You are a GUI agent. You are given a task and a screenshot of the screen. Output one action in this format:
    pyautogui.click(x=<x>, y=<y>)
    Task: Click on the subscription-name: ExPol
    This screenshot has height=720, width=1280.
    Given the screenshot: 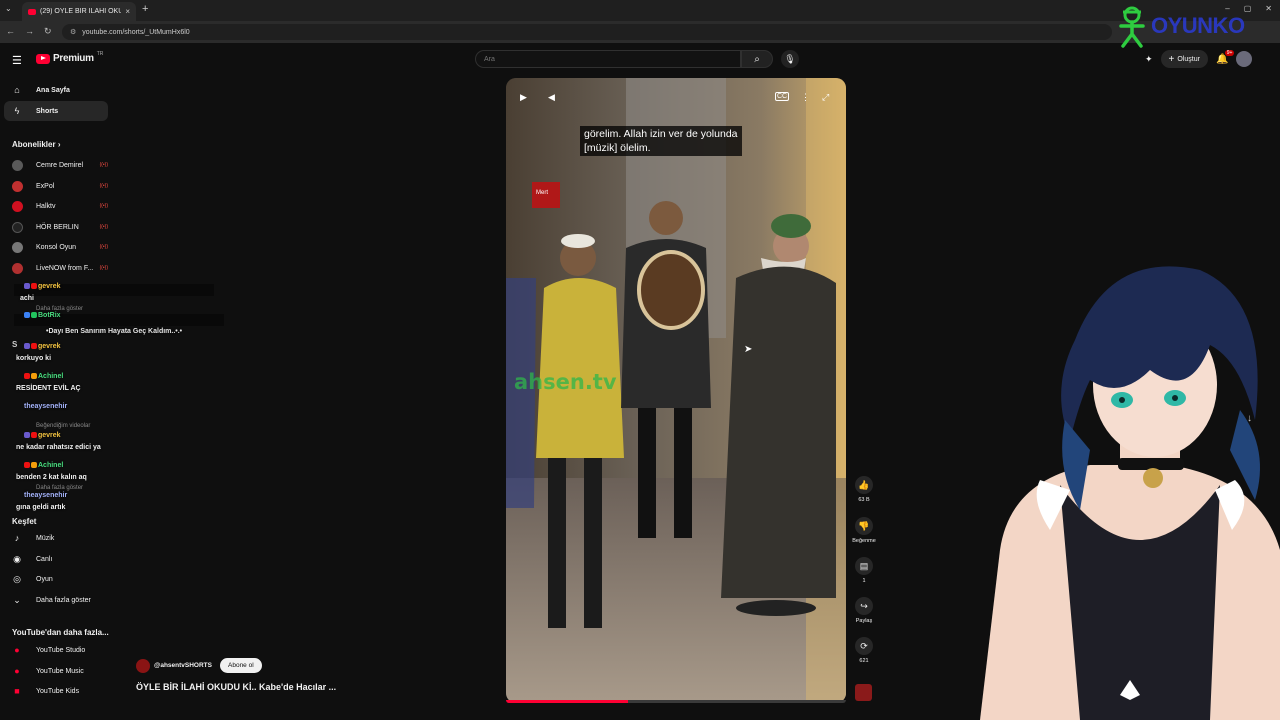 What is the action you would take?
    pyautogui.click(x=45, y=186)
    